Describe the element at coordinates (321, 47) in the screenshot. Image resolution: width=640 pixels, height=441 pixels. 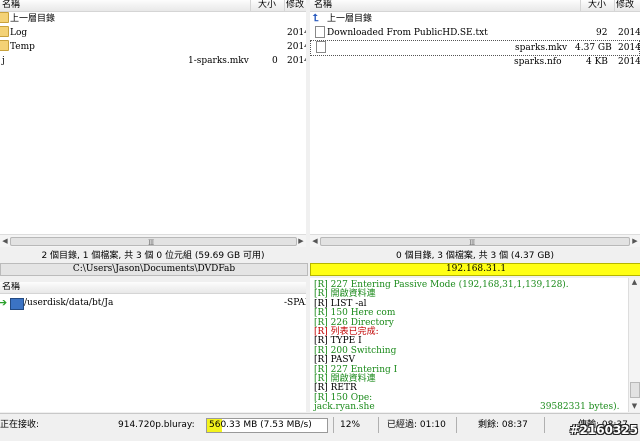
I see `video-file-icon` at that location.